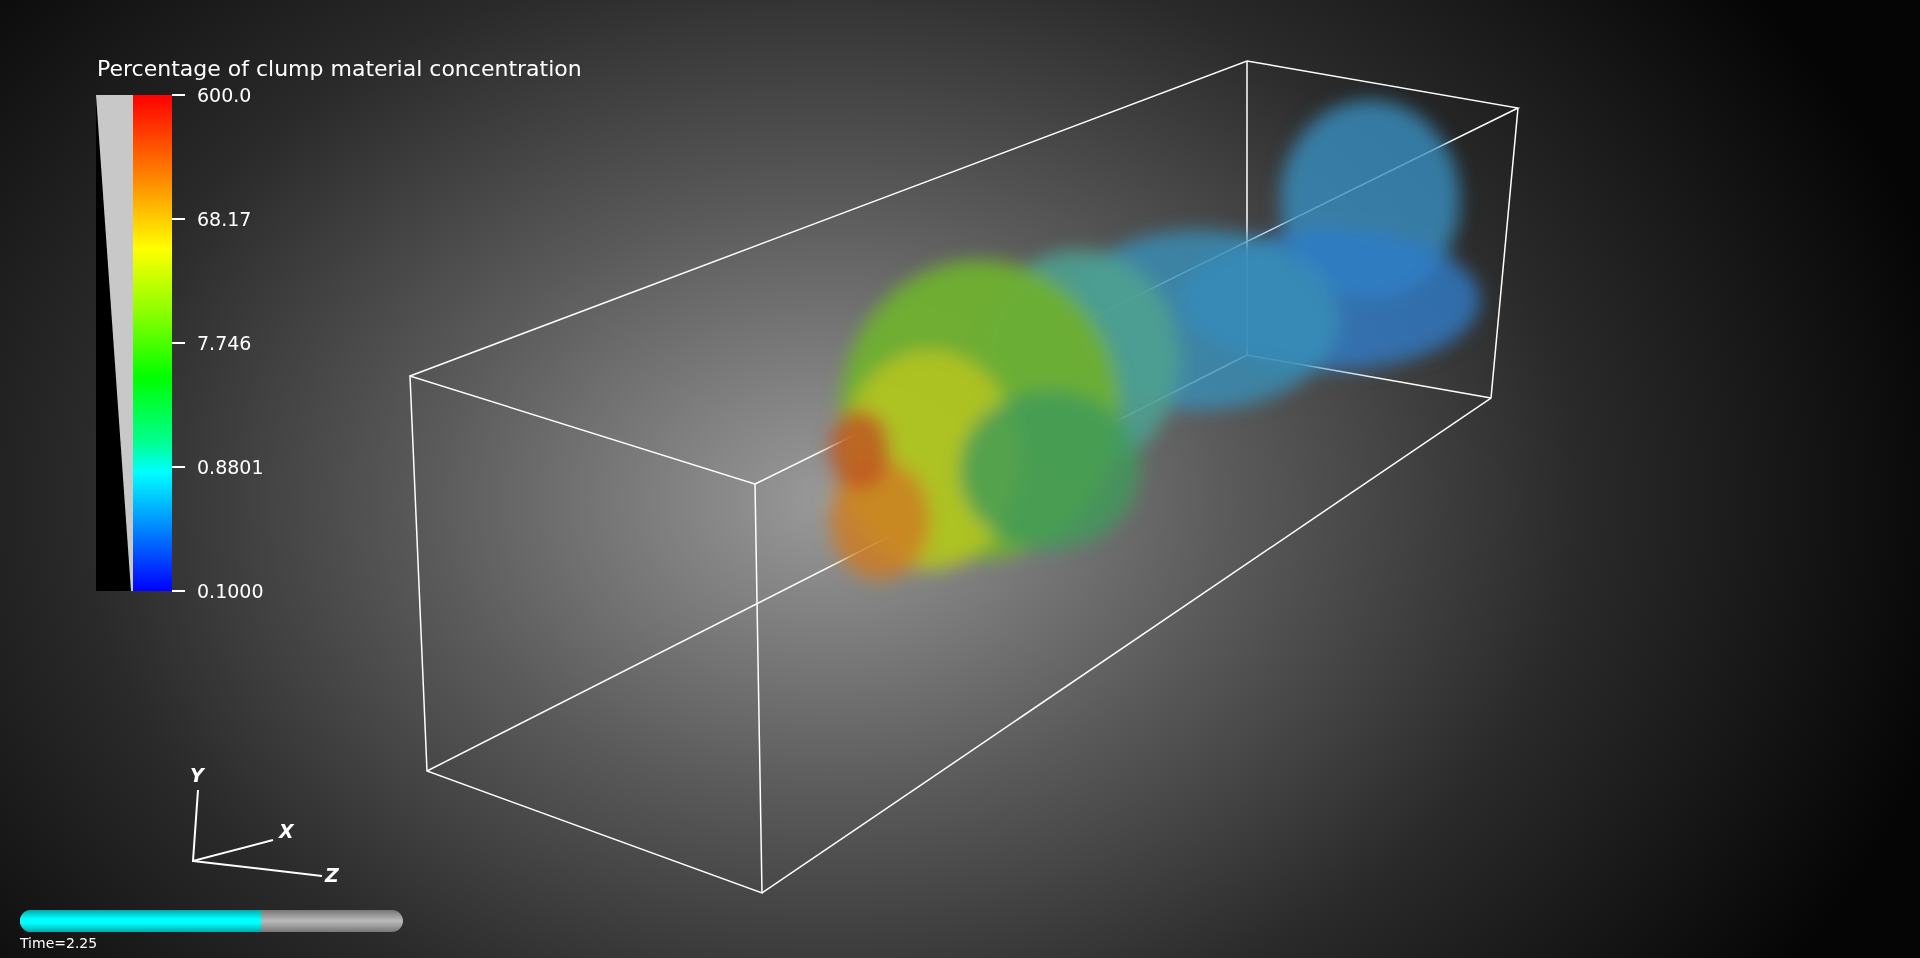 This screenshot has width=1920, height=958. I want to click on axis-label: Y, so click(197, 775).